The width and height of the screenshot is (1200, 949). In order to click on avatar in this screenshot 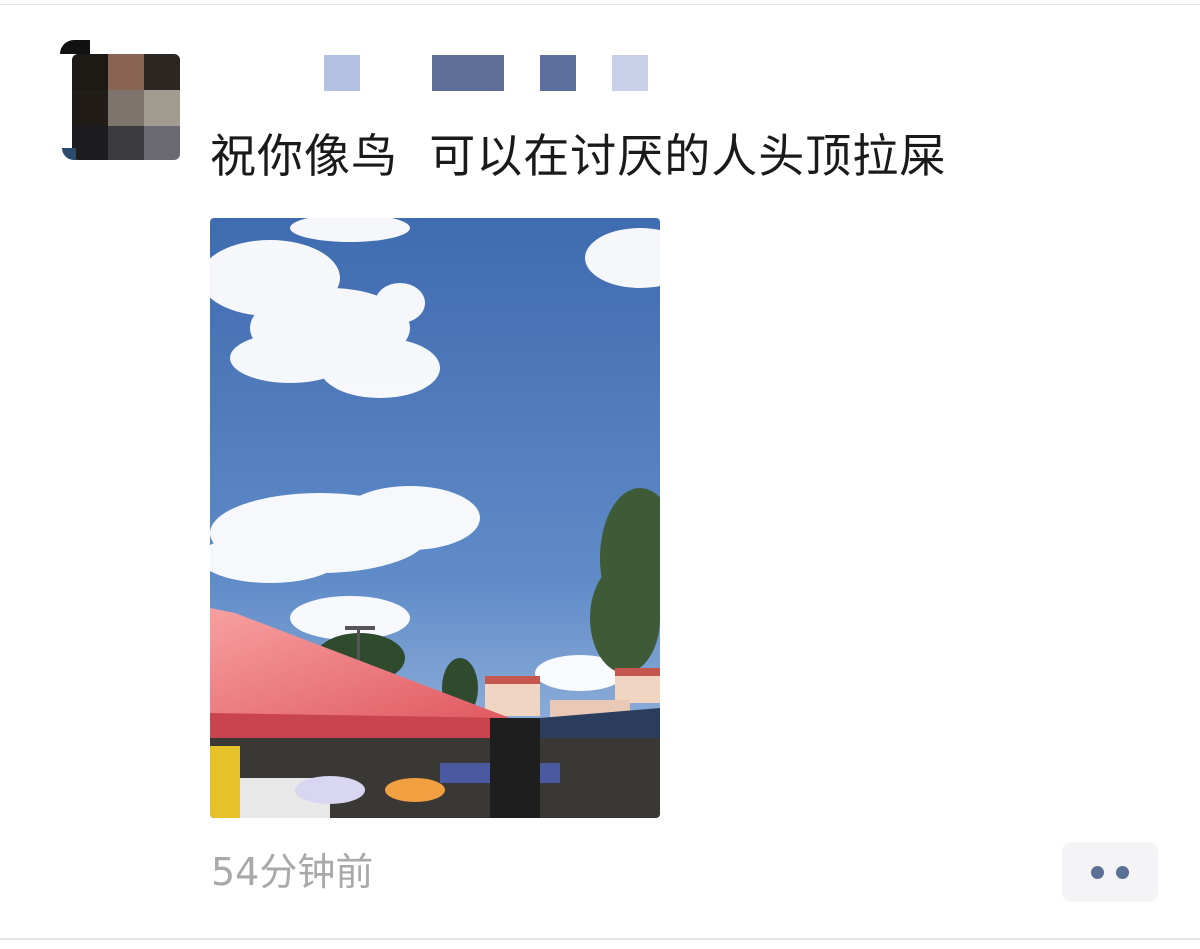, I will do `click(126, 107)`.